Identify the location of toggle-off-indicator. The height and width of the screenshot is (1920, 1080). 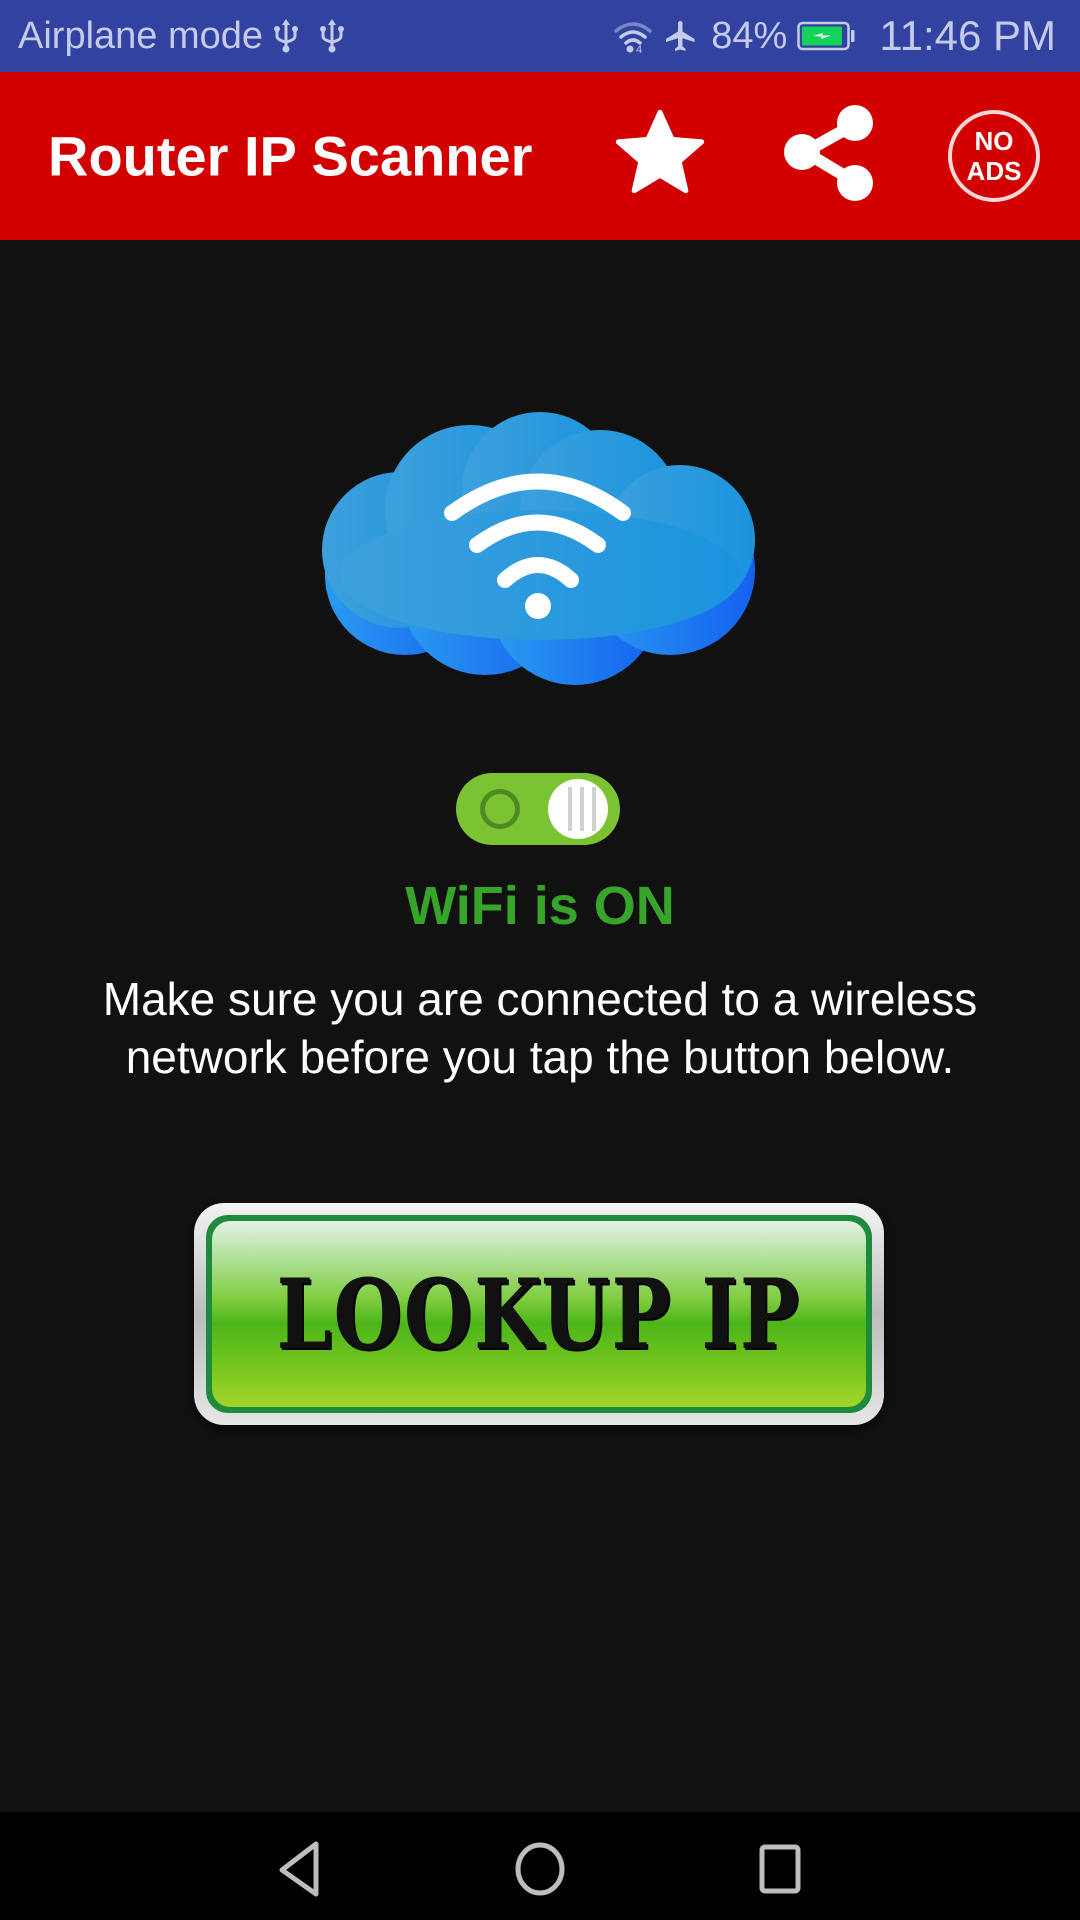
(500, 809).